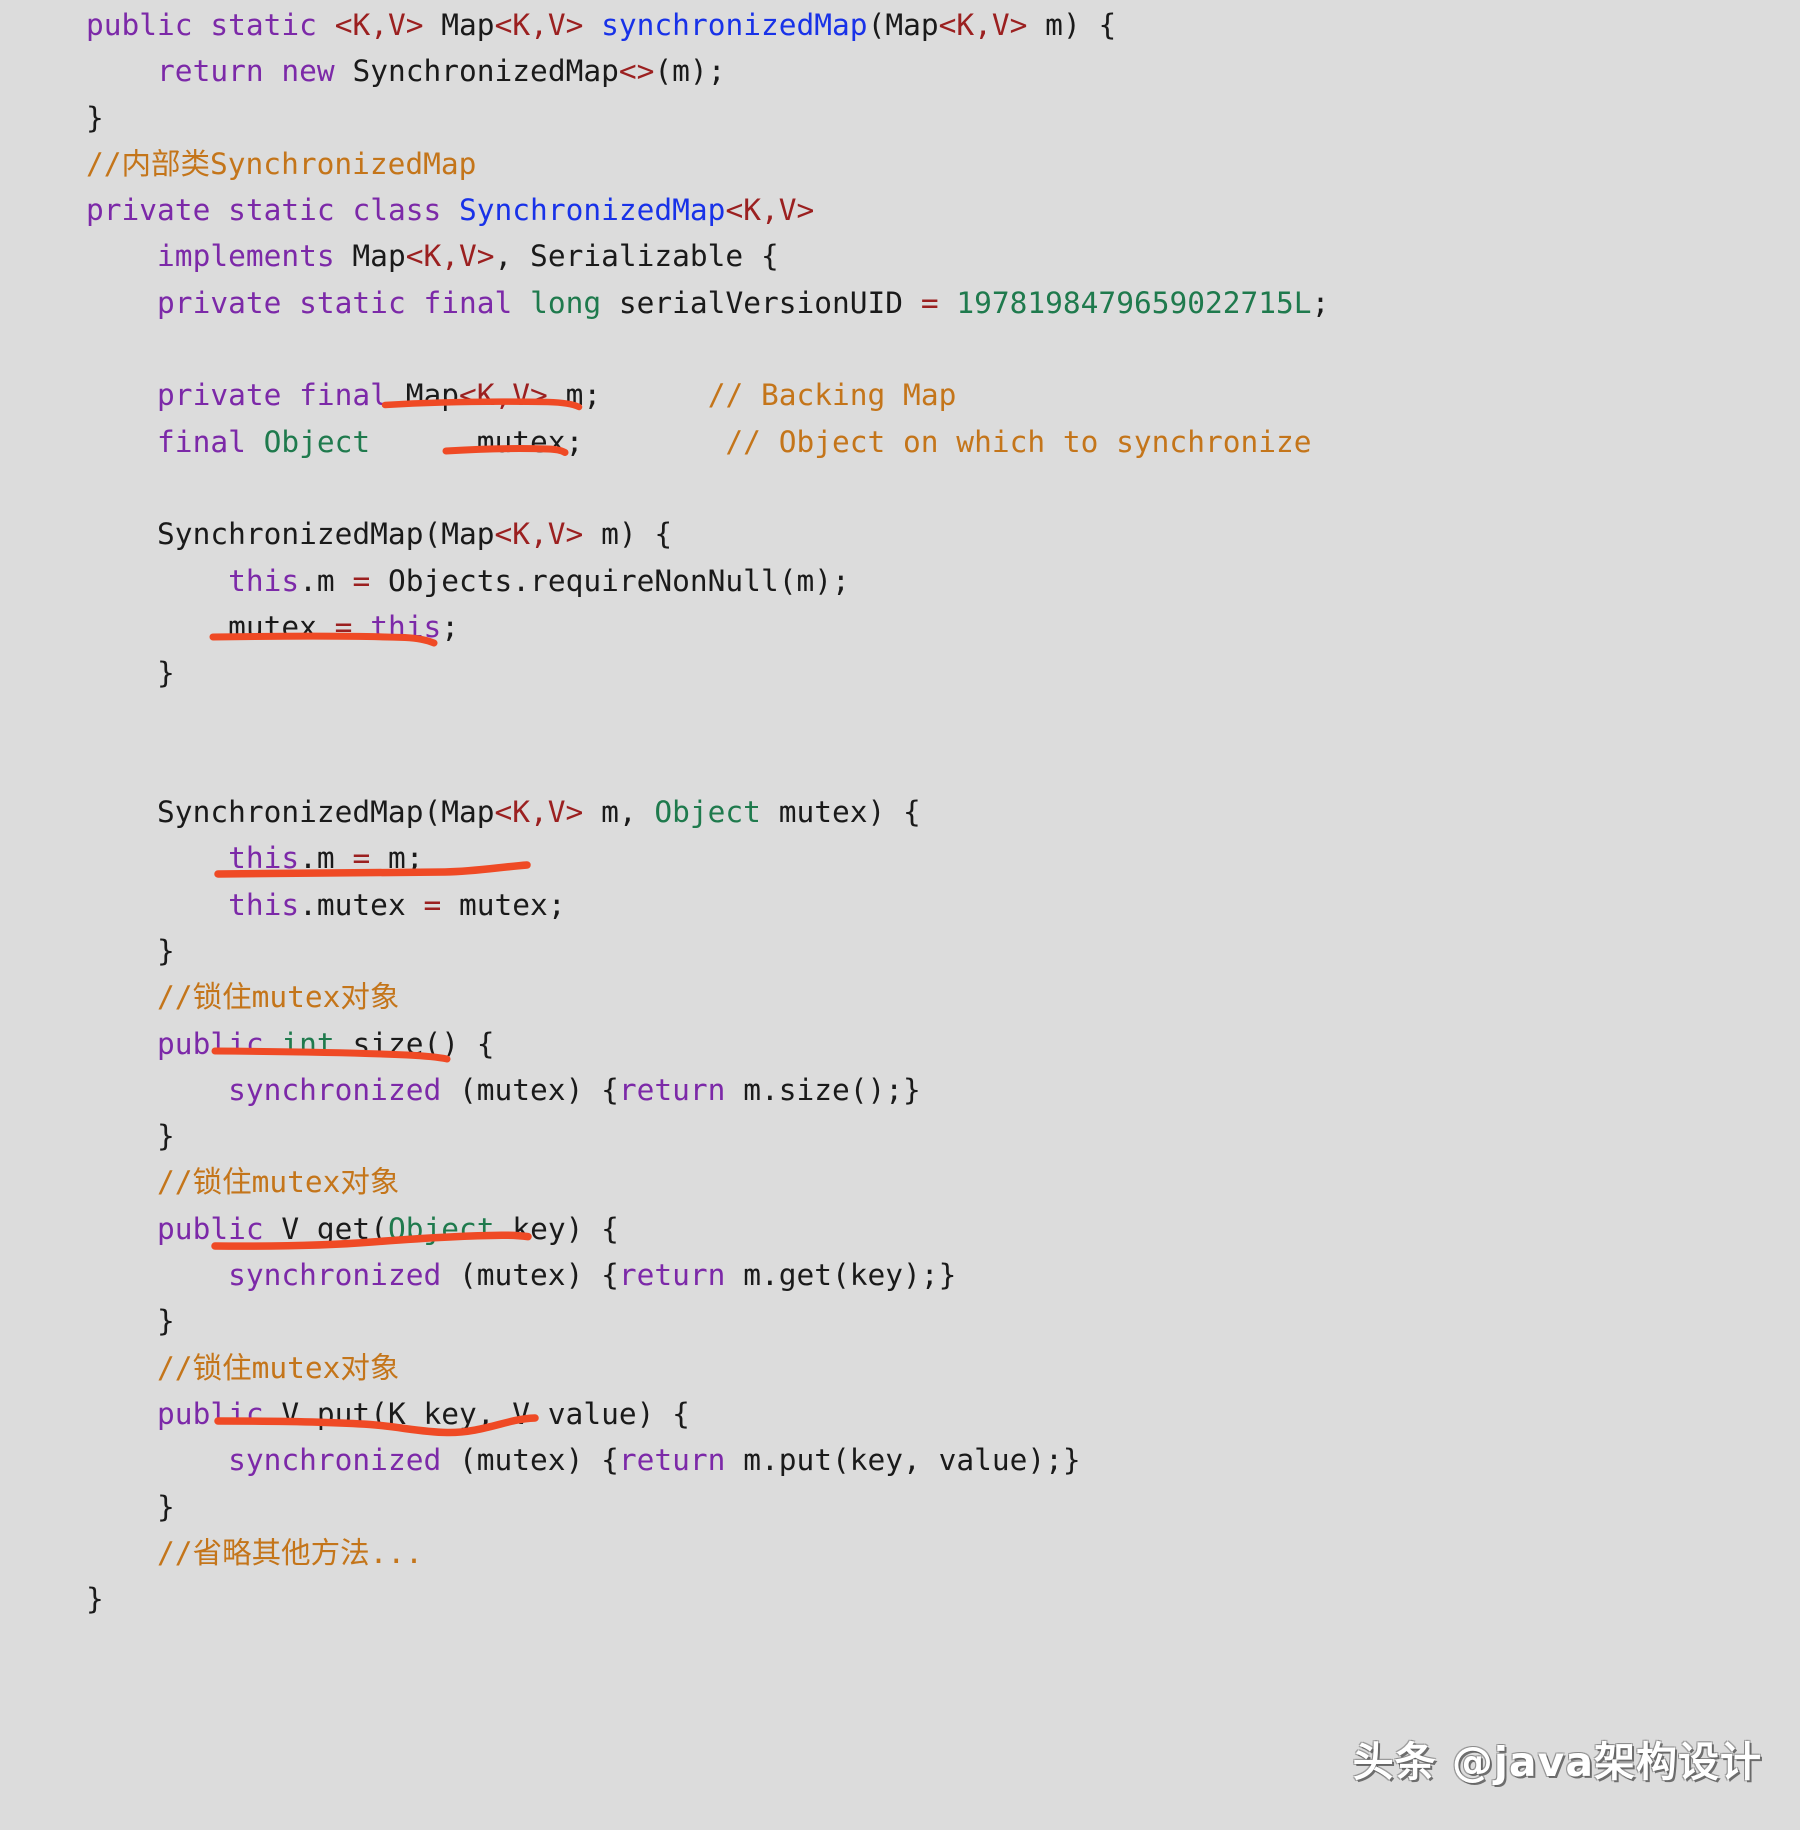 The height and width of the screenshot is (1830, 1800). What do you see at coordinates (557, 395) in the screenshot?
I see `code-line: private final Map<K,V> m; // Backing Map` at bounding box center [557, 395].